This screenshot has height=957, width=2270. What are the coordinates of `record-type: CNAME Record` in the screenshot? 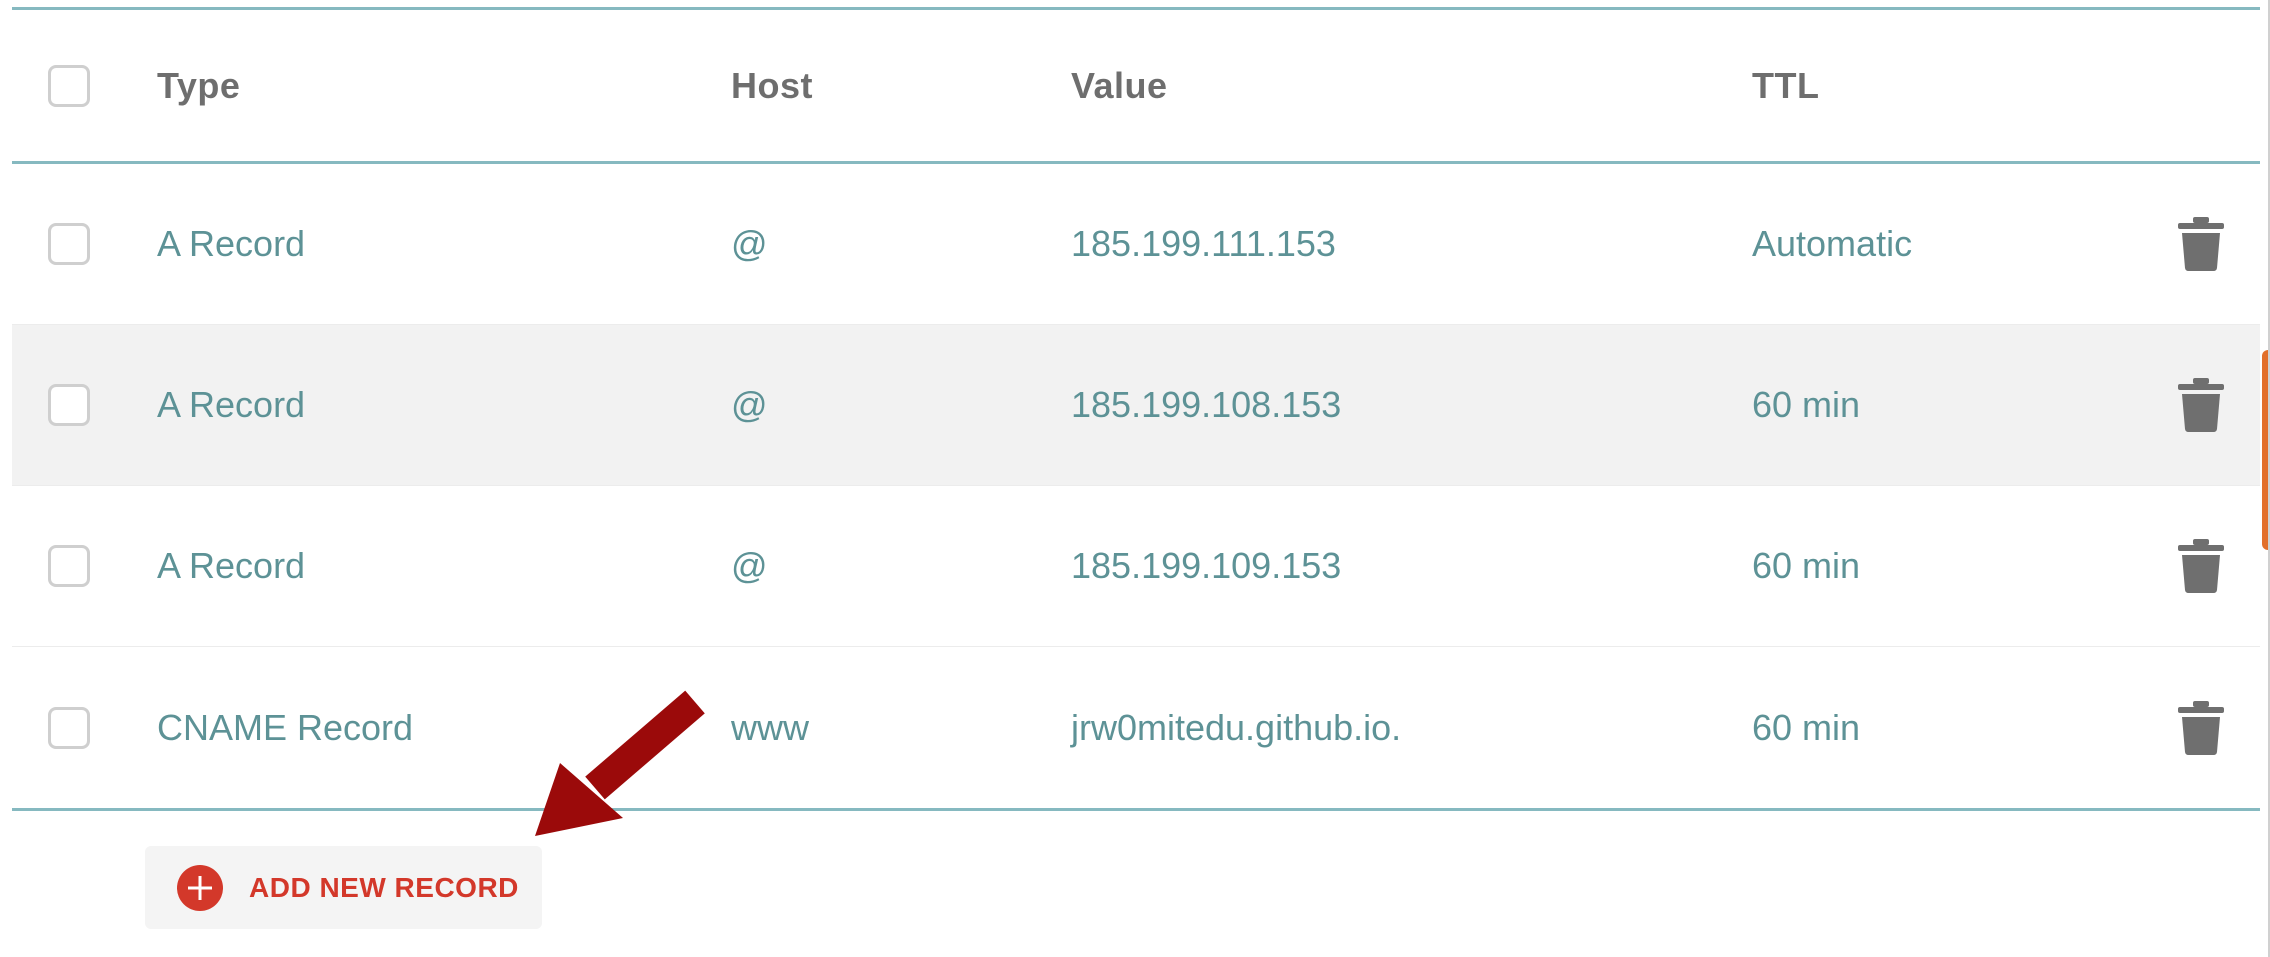 It's located at (285, 727).